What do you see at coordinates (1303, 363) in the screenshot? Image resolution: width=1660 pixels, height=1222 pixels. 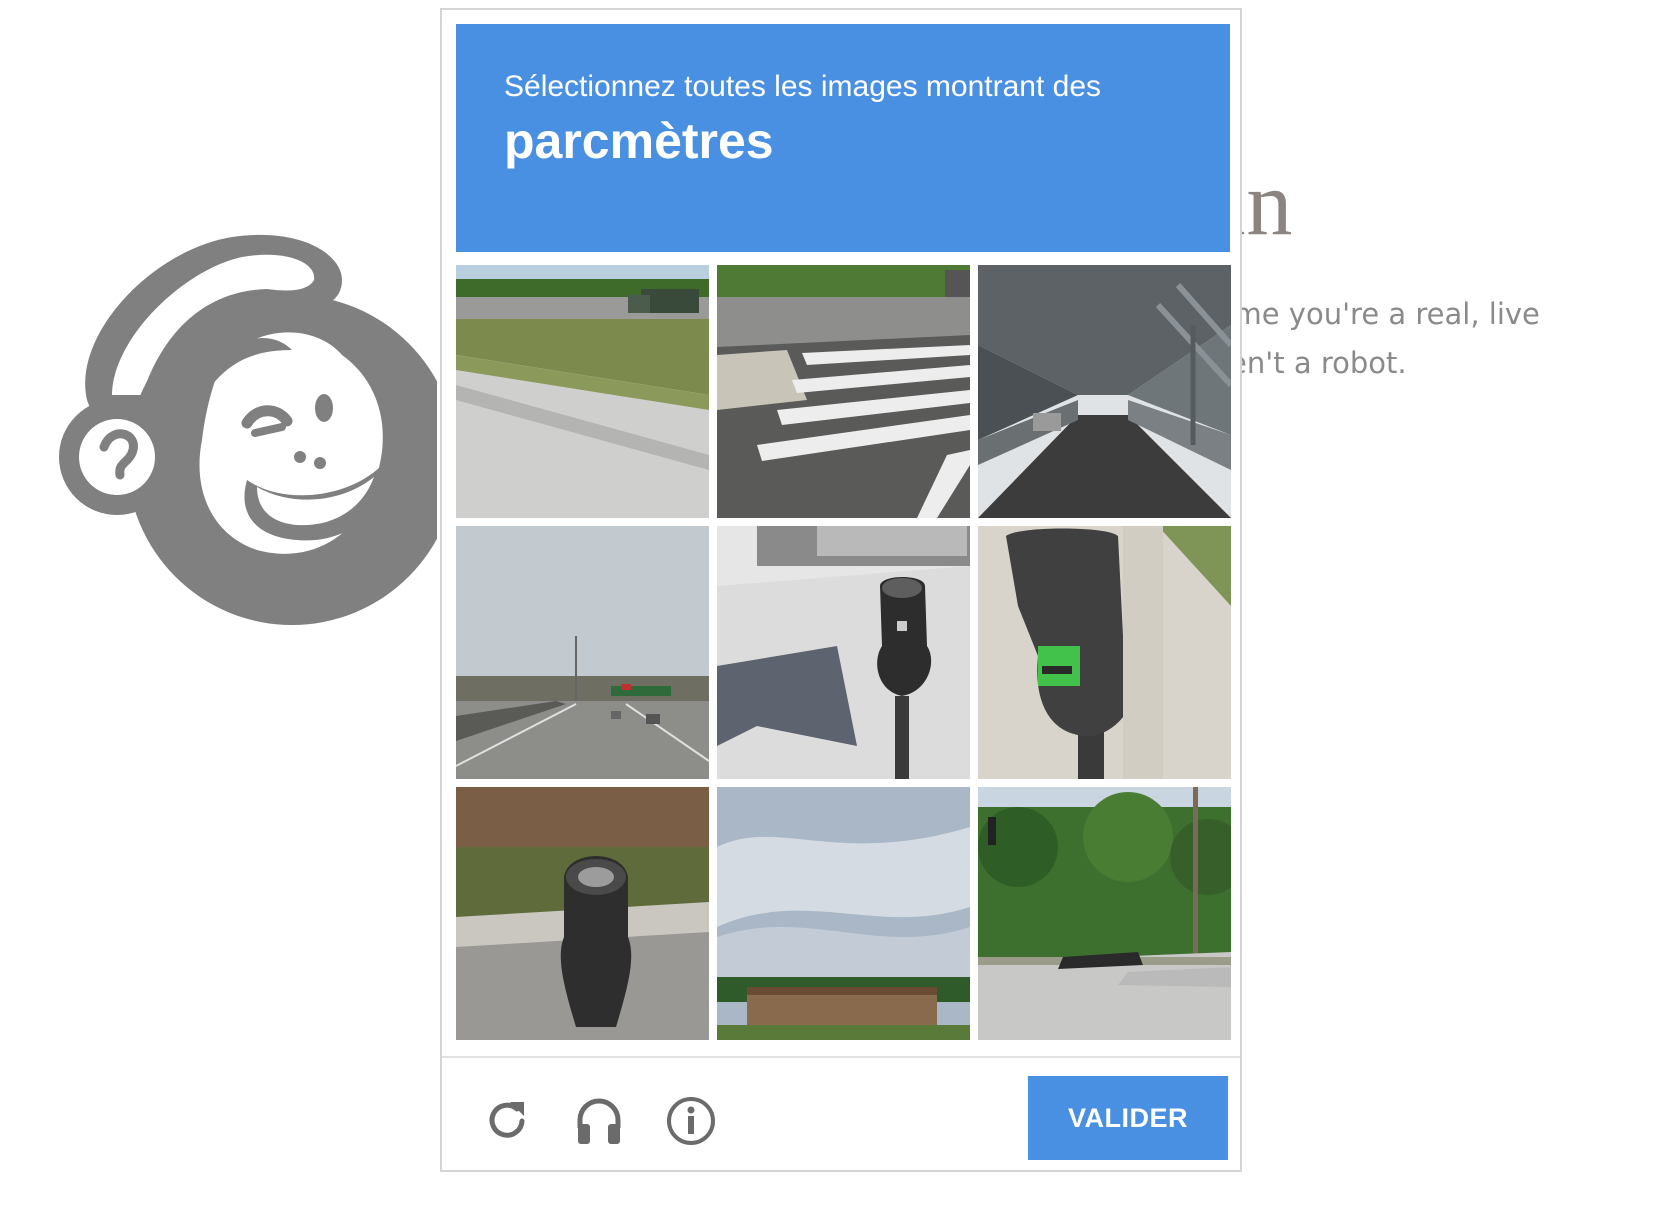 I see `background-paragraph-line: aren't a robot.` at bounding box center [1303, 363].